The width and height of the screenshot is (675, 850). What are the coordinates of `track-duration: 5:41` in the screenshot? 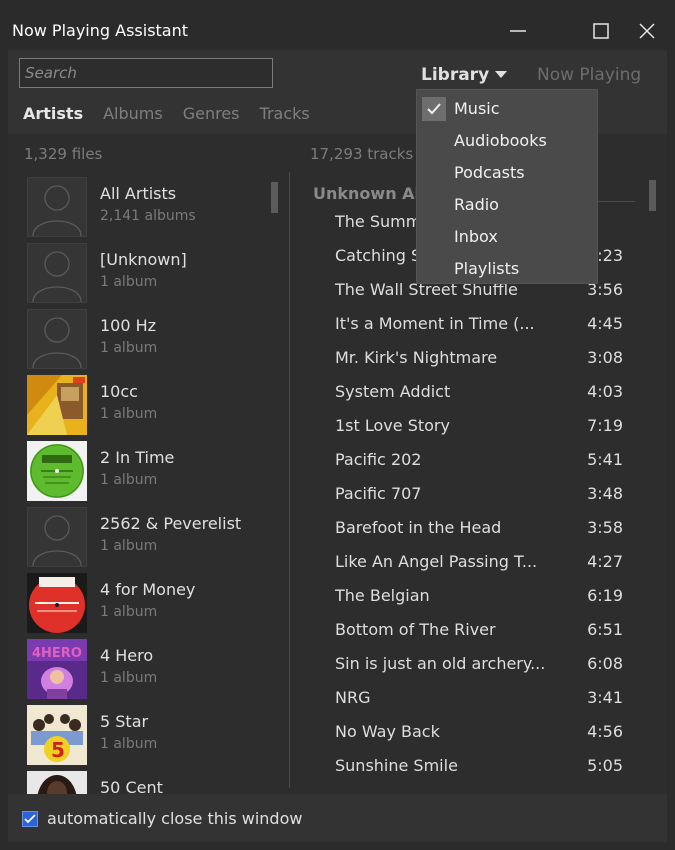 It's located at (605, 459).